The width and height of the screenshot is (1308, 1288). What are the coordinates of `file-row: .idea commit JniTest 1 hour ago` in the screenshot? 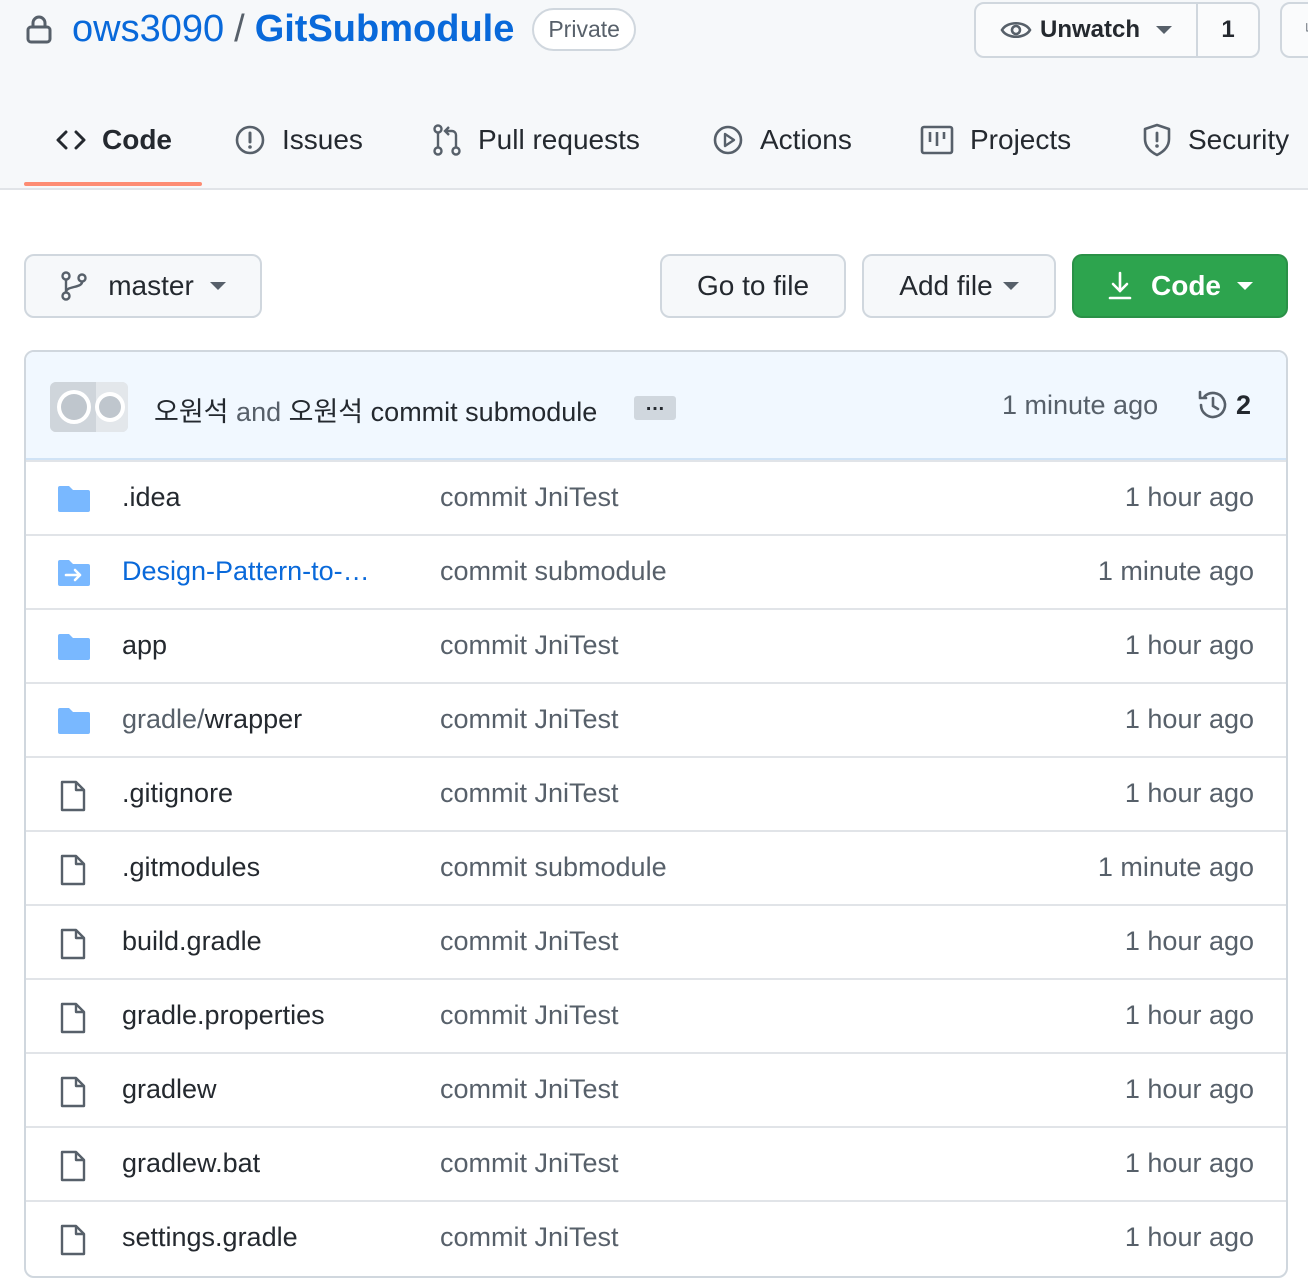 It's located at (656, 497).